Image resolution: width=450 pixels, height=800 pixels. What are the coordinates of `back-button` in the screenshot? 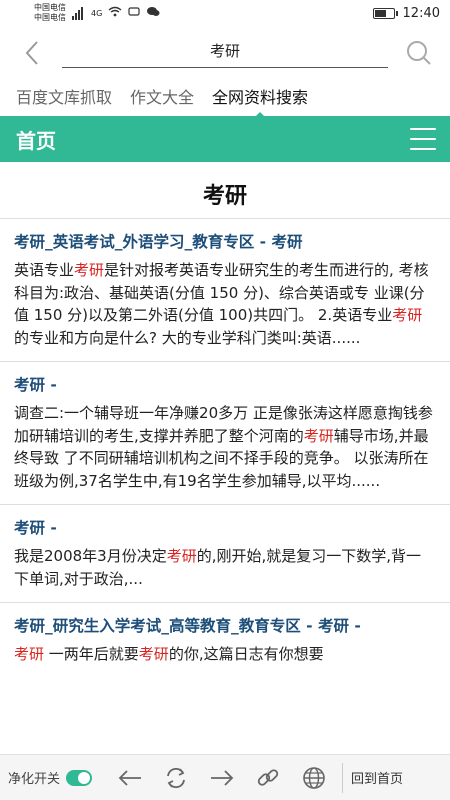 It's located at (32, 53).